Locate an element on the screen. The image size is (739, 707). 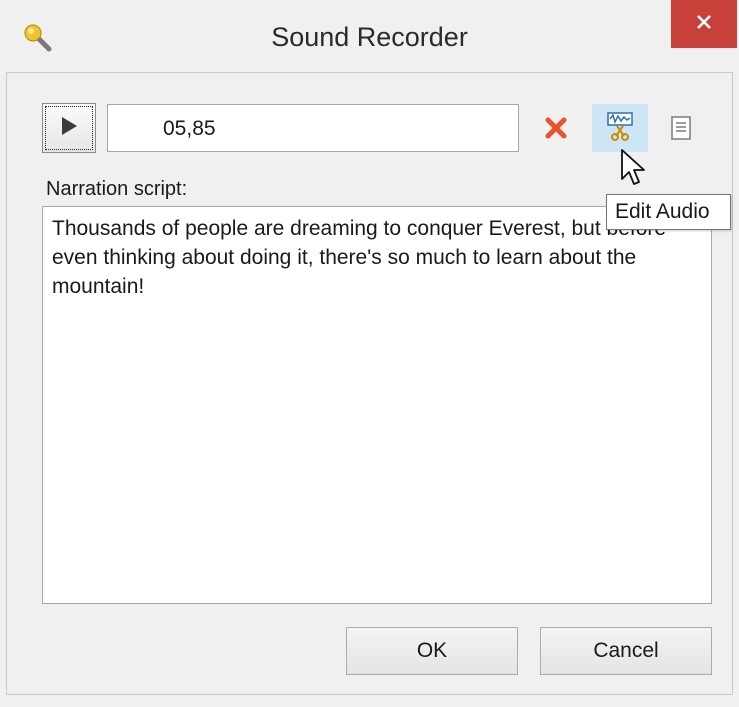
ok-button: OK is located at coordinates (432, 651).